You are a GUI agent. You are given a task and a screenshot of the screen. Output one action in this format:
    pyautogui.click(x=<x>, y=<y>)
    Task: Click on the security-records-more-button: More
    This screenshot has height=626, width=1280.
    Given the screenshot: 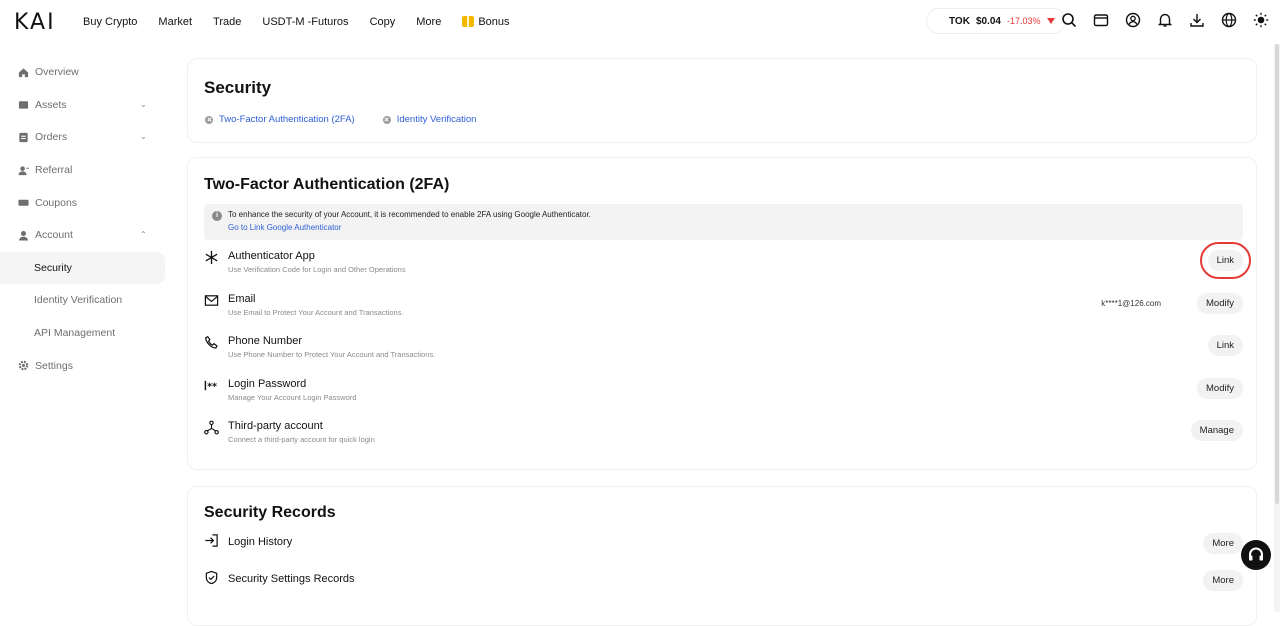 What is the action you would take?
    pyautogui.click(x=1223, y=580)
    